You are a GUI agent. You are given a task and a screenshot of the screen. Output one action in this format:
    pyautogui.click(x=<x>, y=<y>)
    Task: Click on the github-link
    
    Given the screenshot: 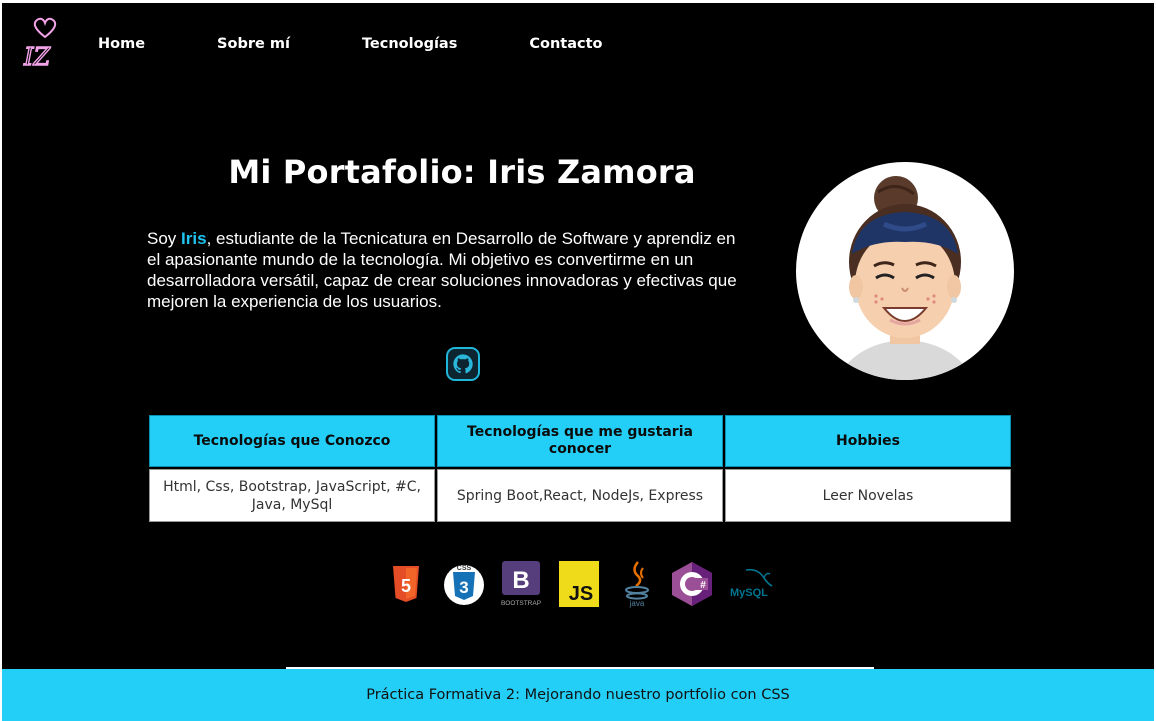 What is the action you would take?
    pyautogui.click(x=463, y=364)
    